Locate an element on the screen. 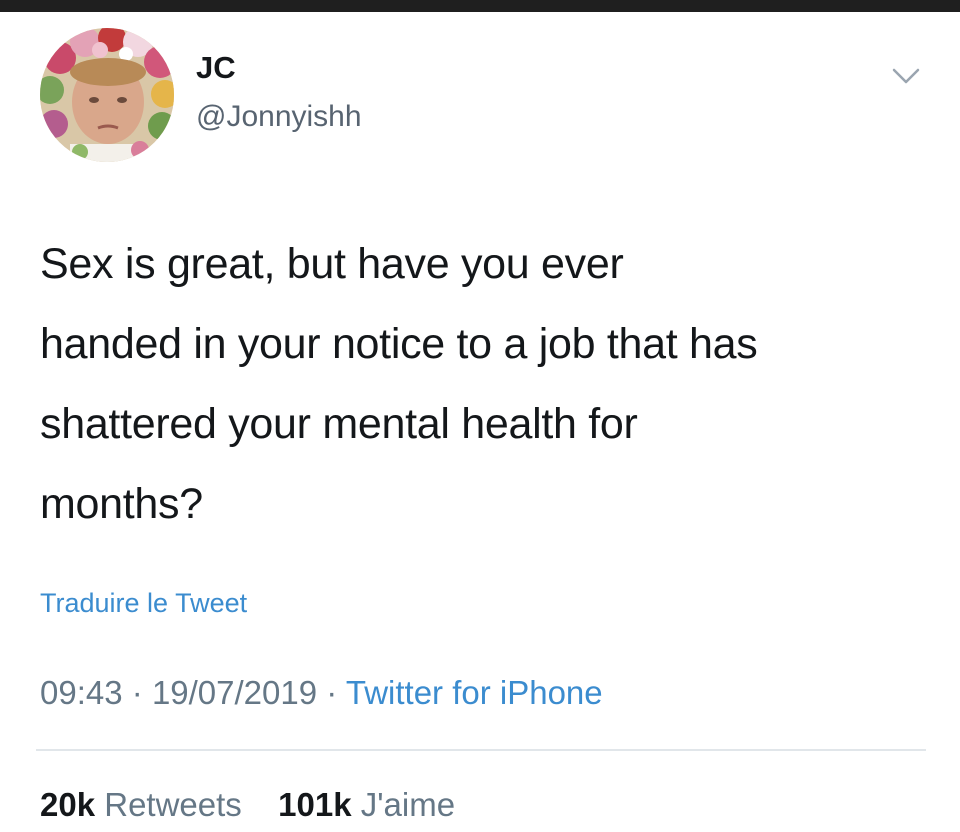  chevron-down-icon is located at coordinates (906, 76).